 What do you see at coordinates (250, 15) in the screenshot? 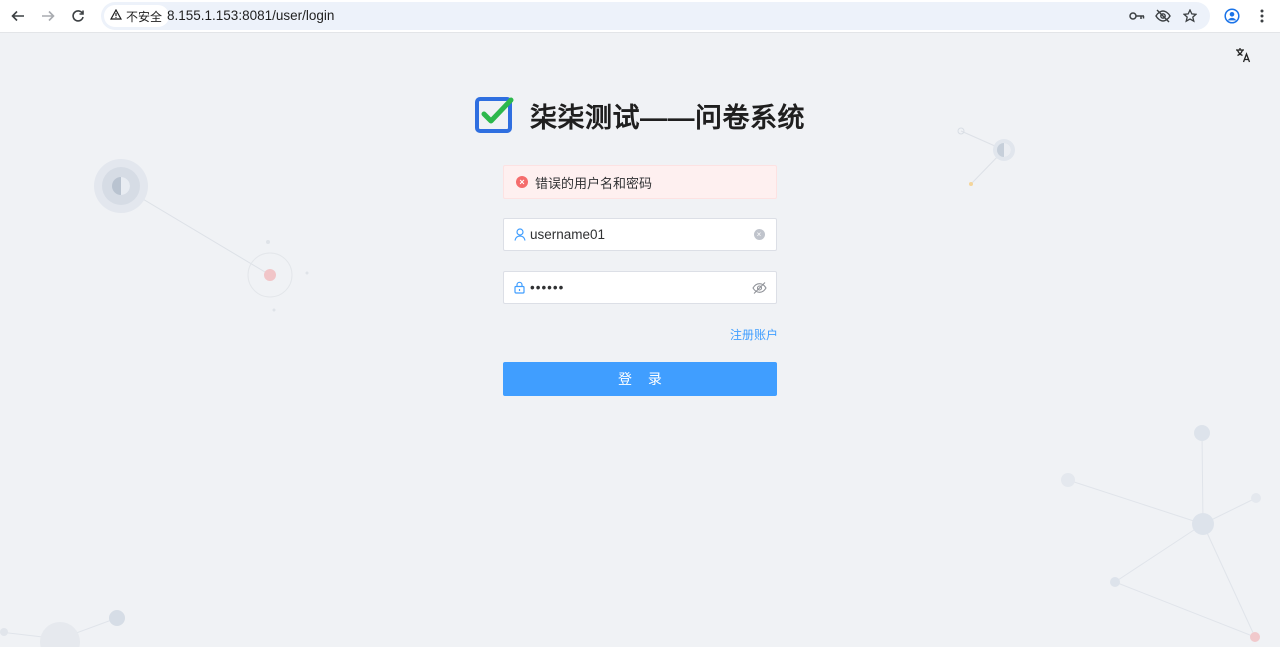
I see `url-text: 8.155.1.153:8081/user/login` at bounding box center [250, 15].